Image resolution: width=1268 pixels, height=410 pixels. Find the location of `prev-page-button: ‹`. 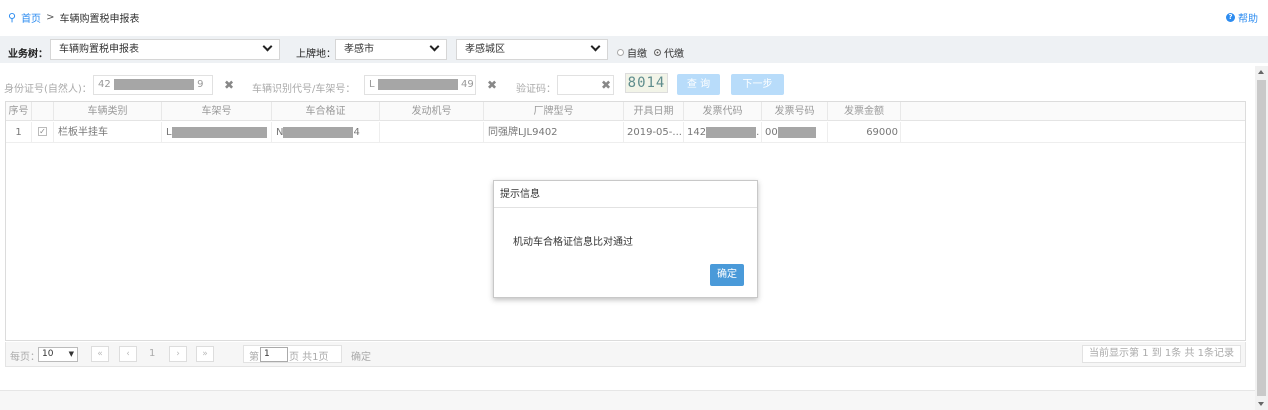

prev-page-button: ‹ is located at coordinates (128, 354).